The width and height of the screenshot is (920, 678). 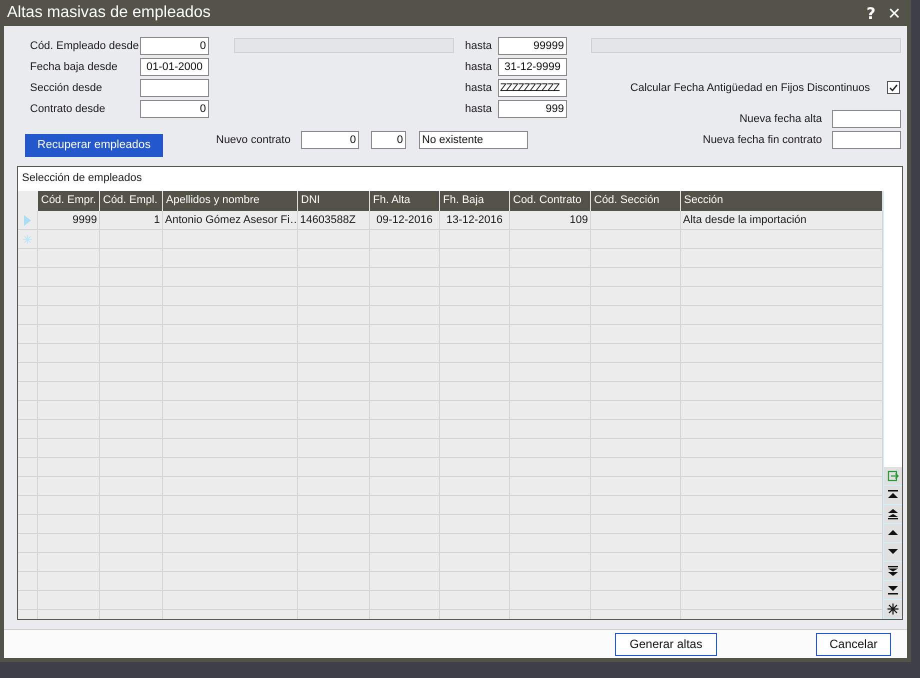 I want to click on column-header: DNI, so click(x=334, y=201).